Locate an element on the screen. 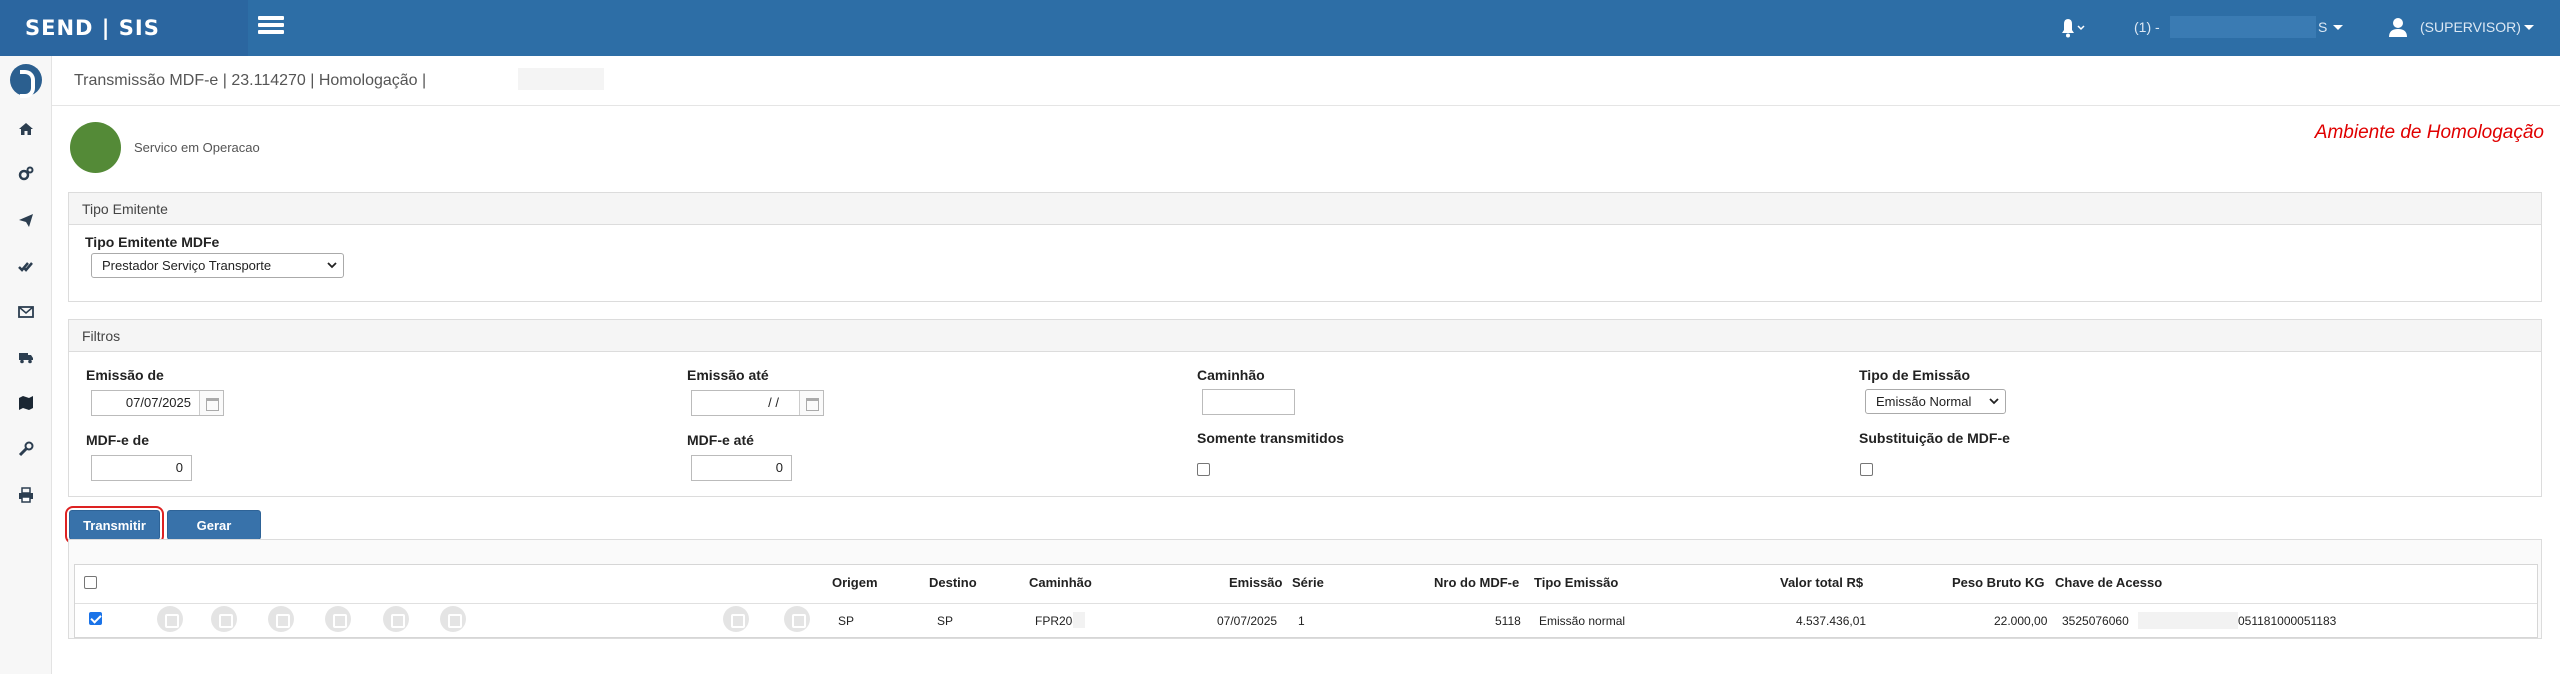 This screenshot has width=2560, height=674. column-header: Série is located at coordinates (1308, 582).